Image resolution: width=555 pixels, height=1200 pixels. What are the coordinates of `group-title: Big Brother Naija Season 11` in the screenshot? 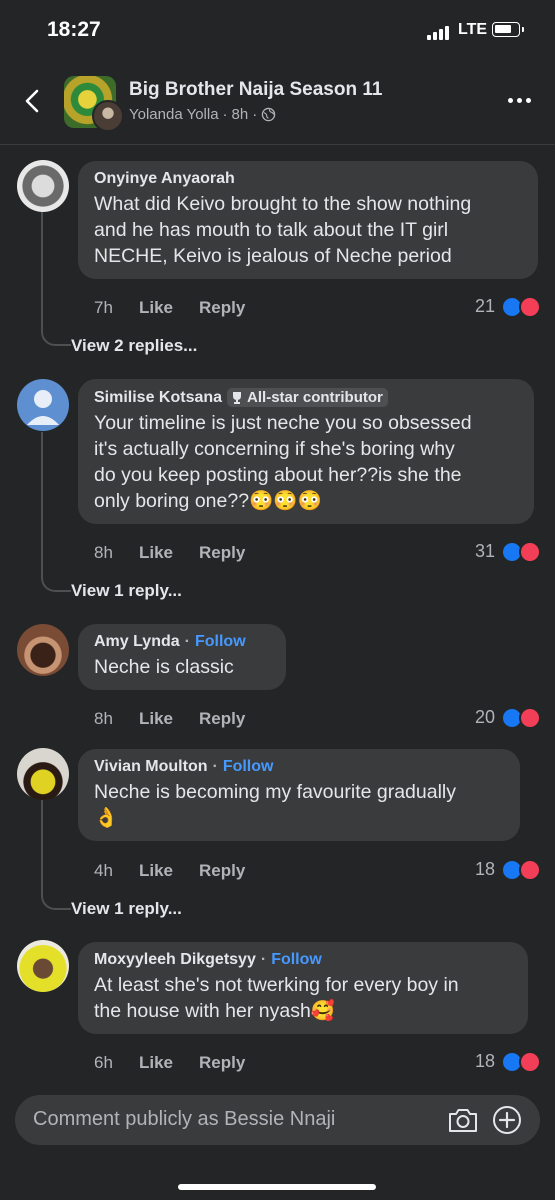 It's located at (255, 90).